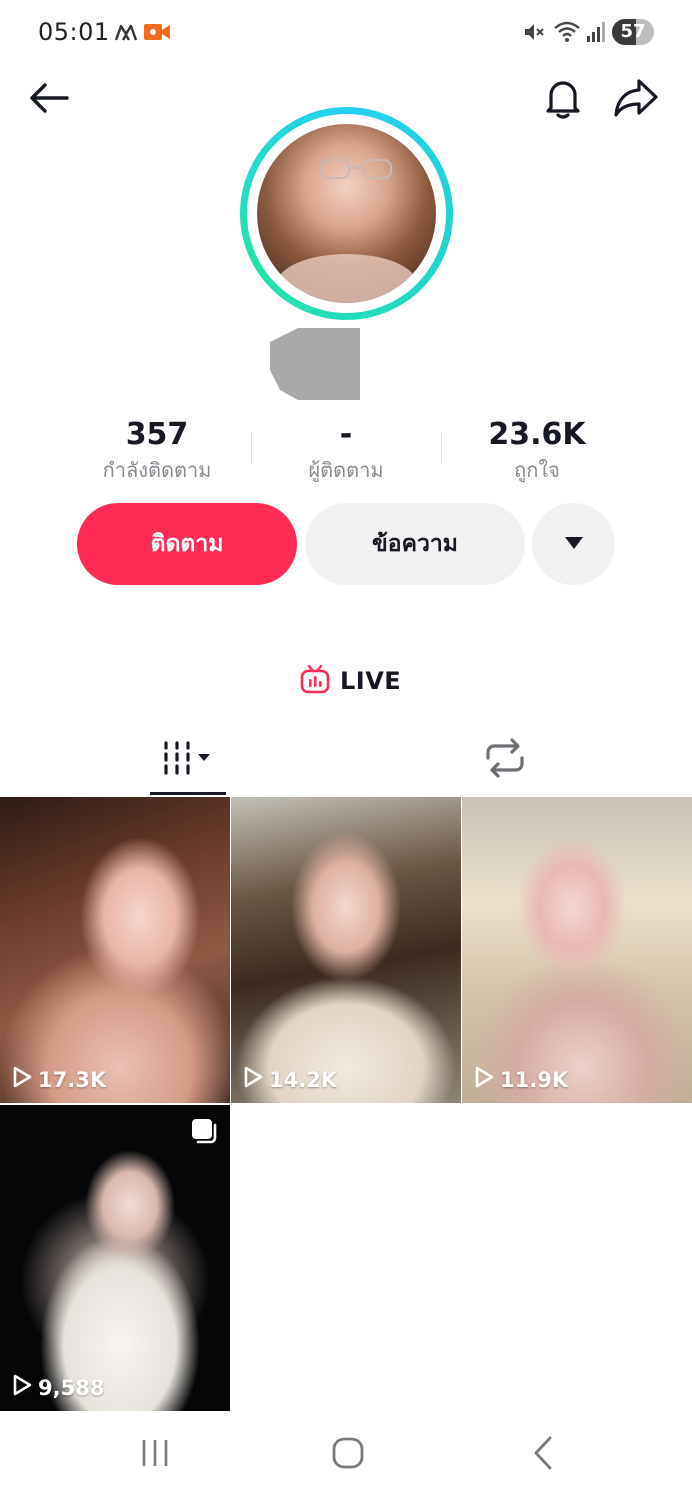 The width and height of the screenshot is (692, 1500). Describe the element at coordinates (303, 1079) in the screenshot. I see `video-views-count: 14.2K` at that location.